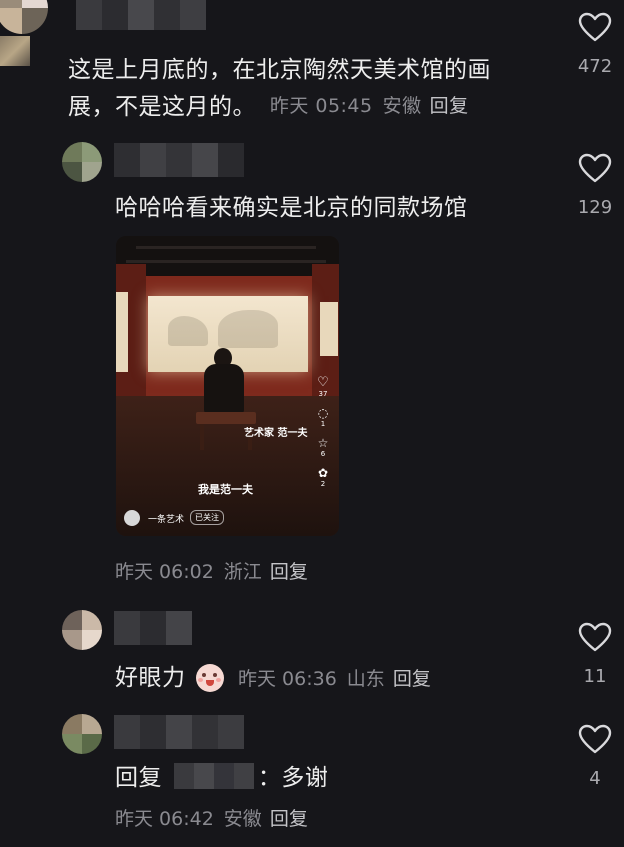  What do you see at coordinates (276, 433) in the screenshot?
I see `video-caption-small: 艺术家 范一夫` at bounding box center [276, 433].